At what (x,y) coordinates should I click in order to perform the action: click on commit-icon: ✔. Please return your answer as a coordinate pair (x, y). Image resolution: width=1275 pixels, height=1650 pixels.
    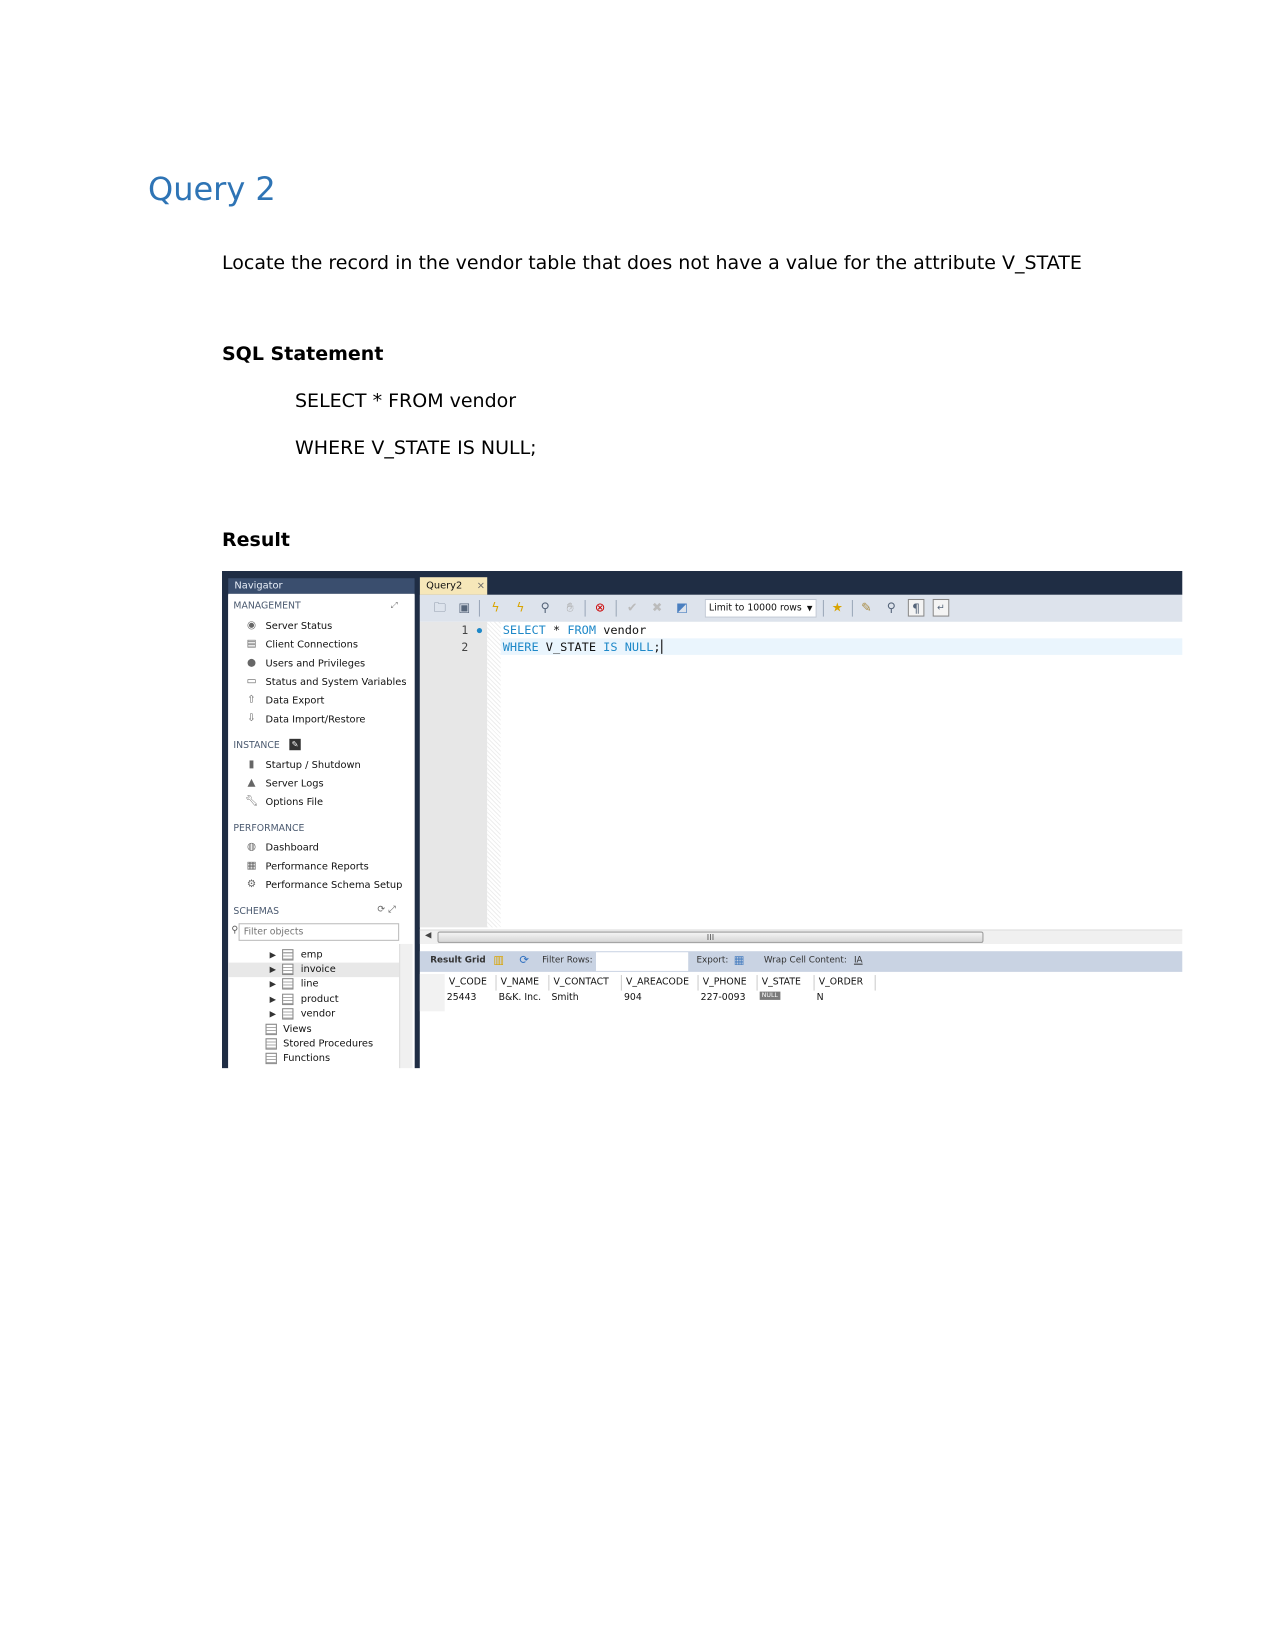
    Looking at the image, I should click on (632, 608).